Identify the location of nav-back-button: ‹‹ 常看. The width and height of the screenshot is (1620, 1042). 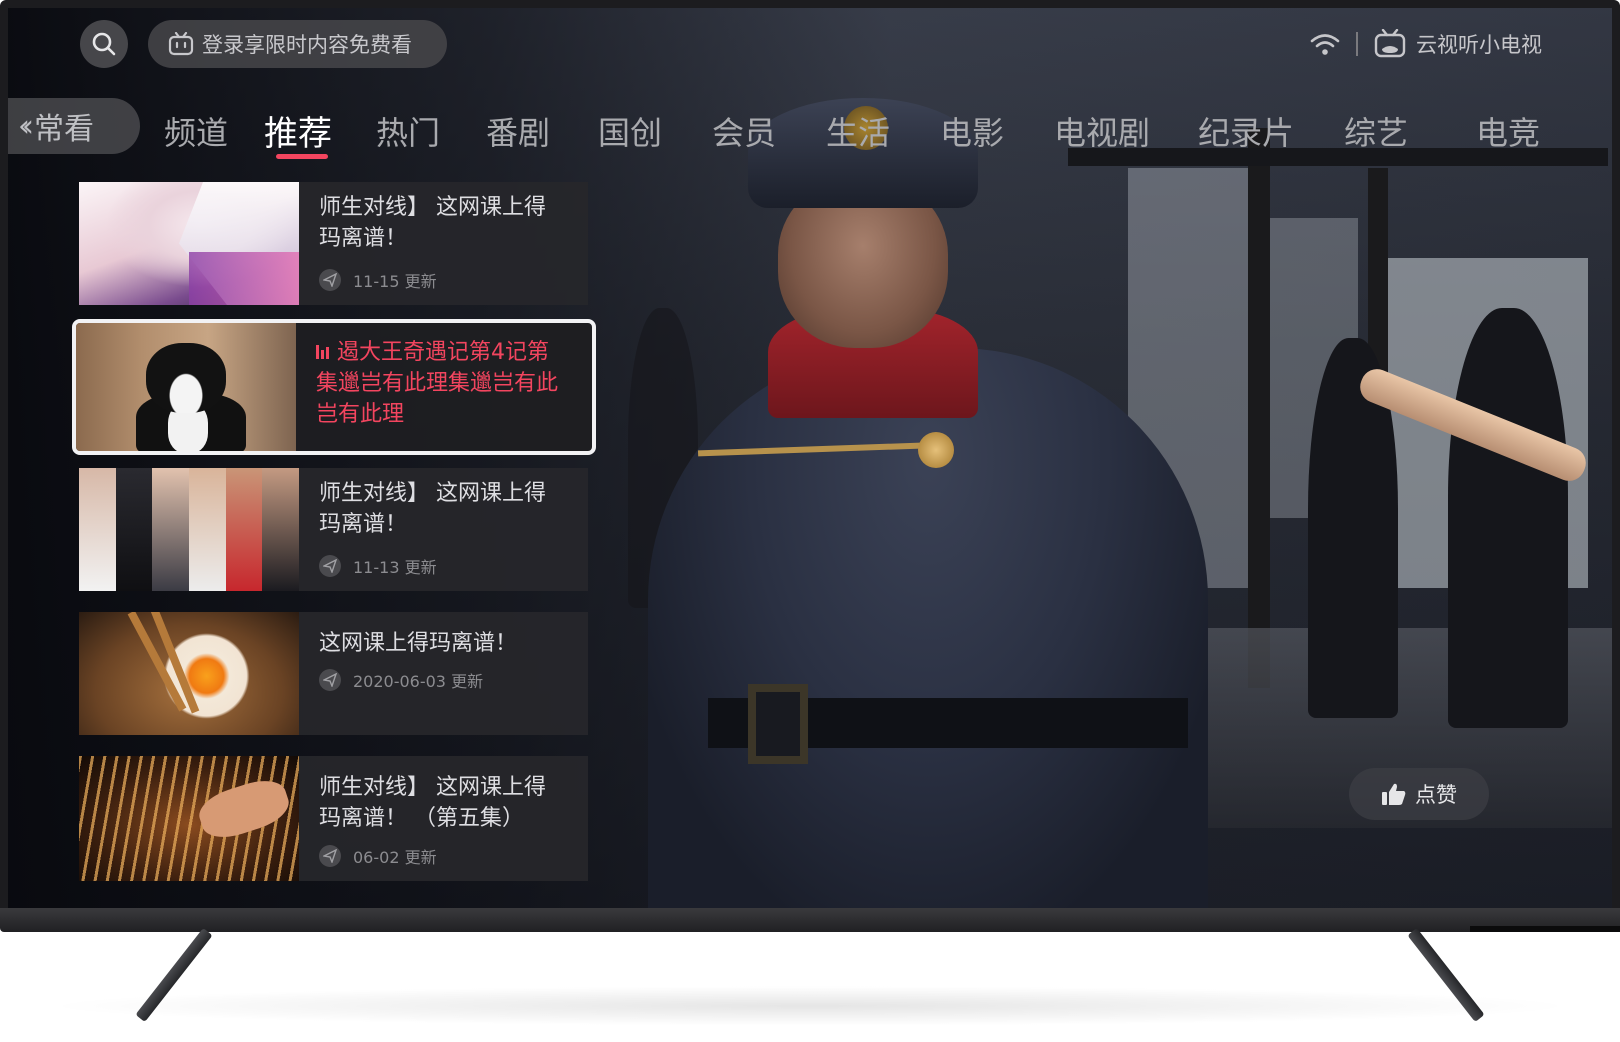
(74, 126).